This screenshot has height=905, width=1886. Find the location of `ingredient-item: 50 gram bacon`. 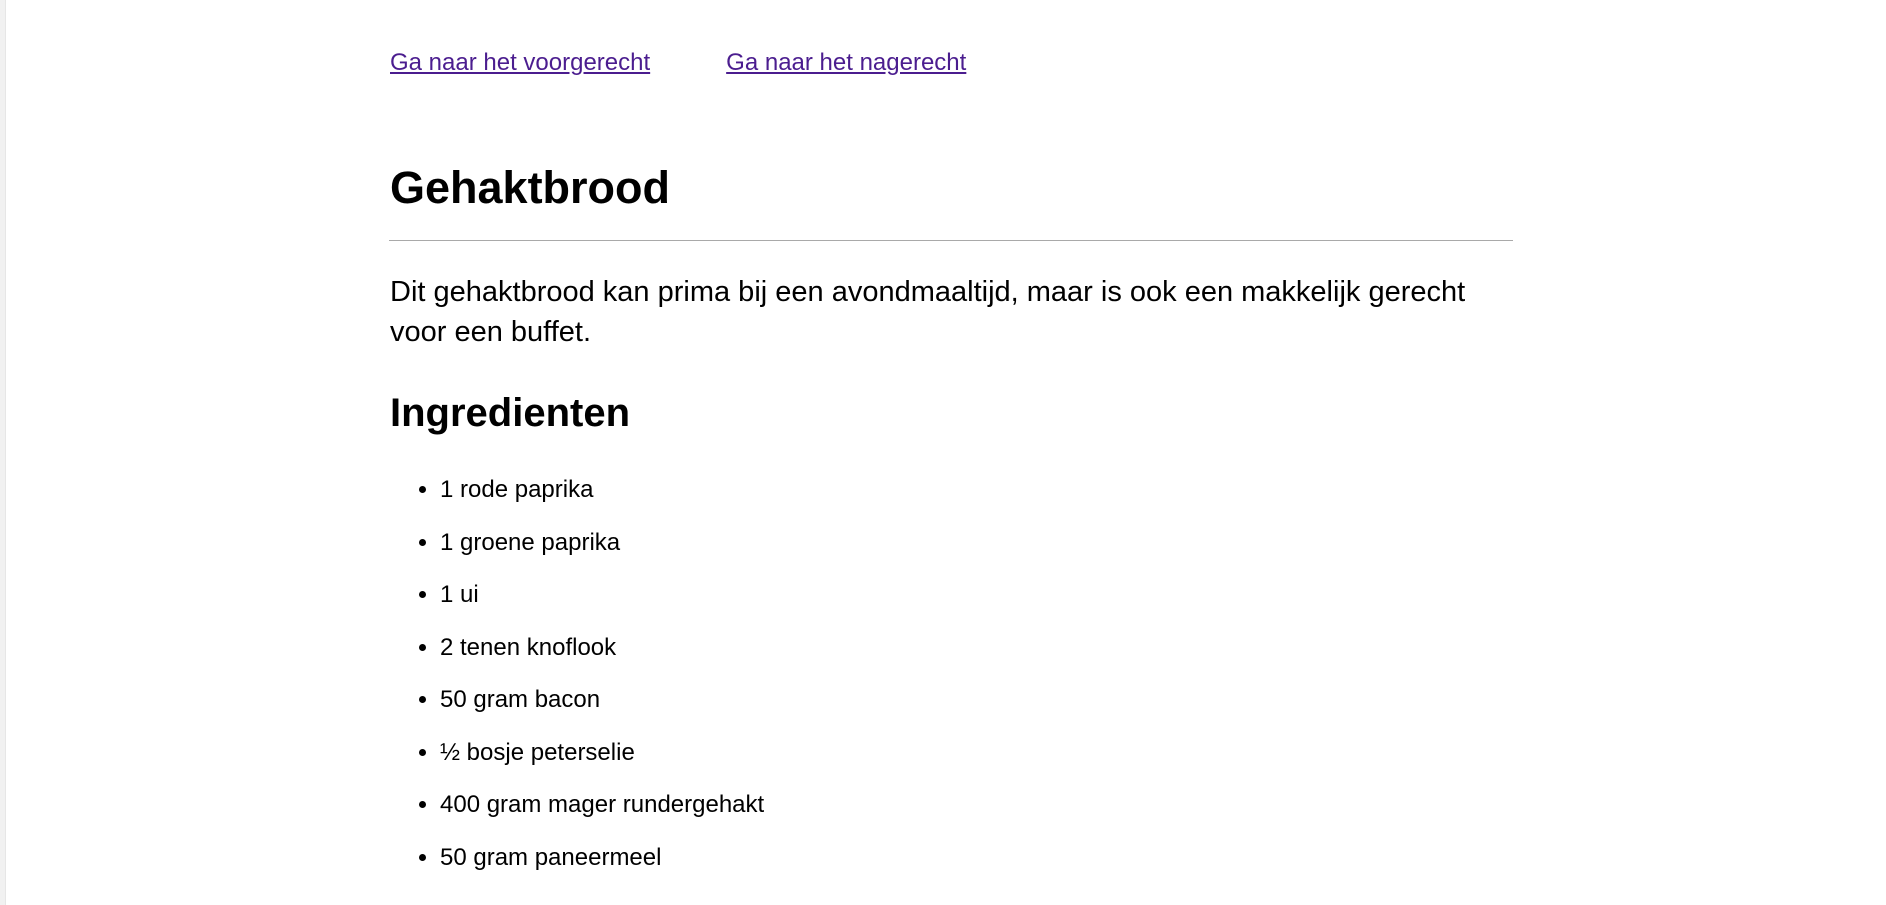

ingredient-item: 50 gram bacon is located at coordinates (602, 700).